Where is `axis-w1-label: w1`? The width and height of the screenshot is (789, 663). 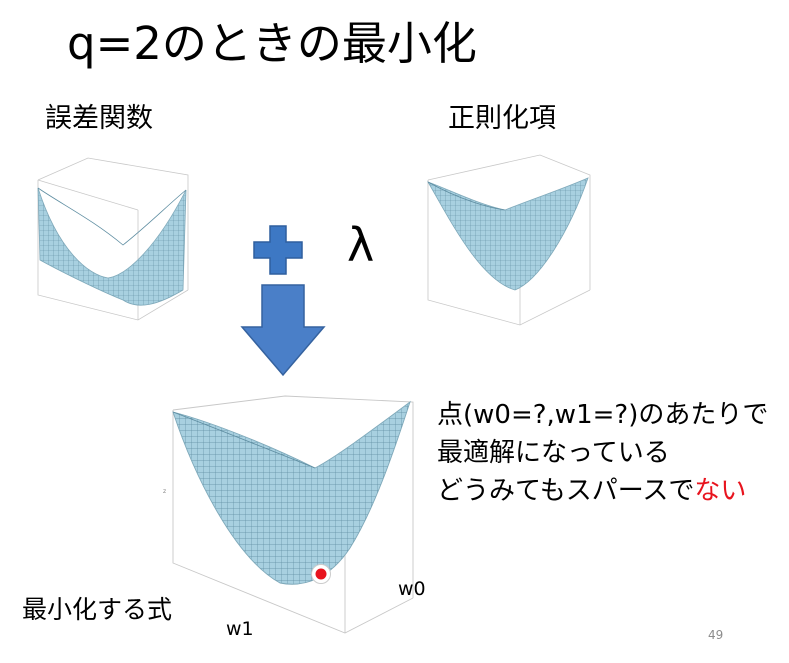
axis-w1-label: w1 is located at coordinates (240, 629).